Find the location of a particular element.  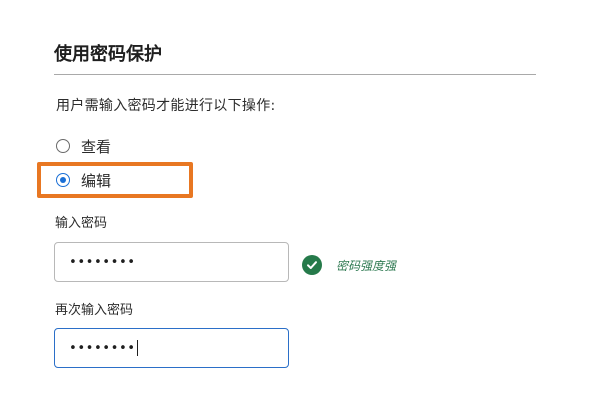

section-title: 使用密码保护 is located at coordinates (108, 54).